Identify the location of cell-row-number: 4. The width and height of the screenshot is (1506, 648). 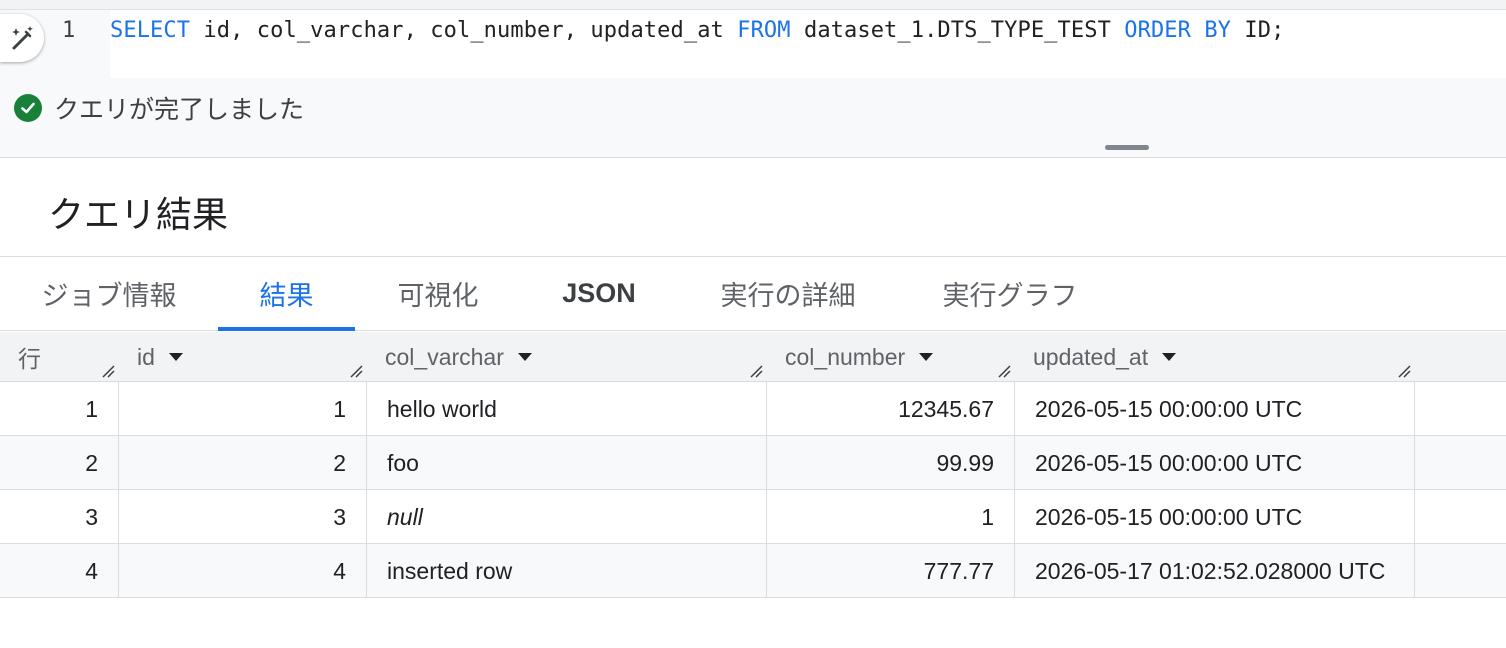
(59, 571).